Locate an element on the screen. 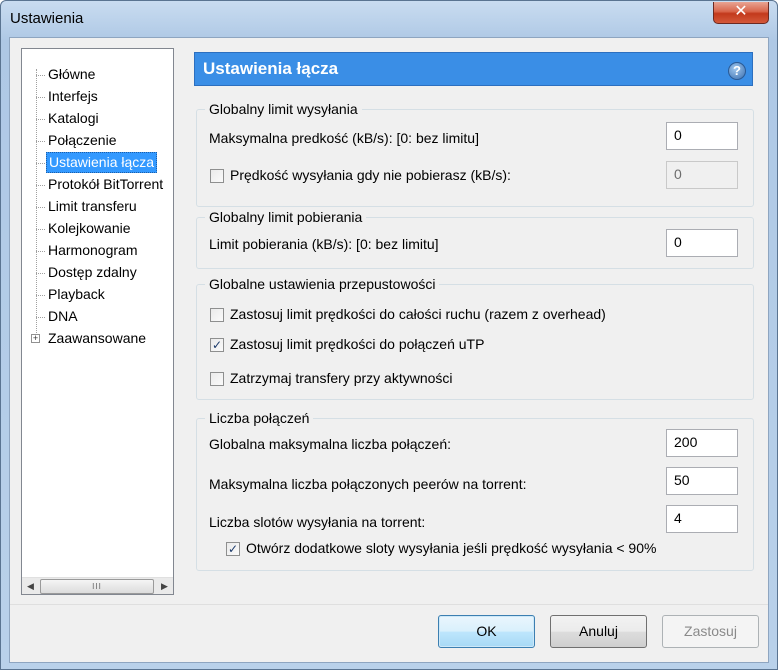  tree-item-label: DNA is located at coordinates (63, 316).